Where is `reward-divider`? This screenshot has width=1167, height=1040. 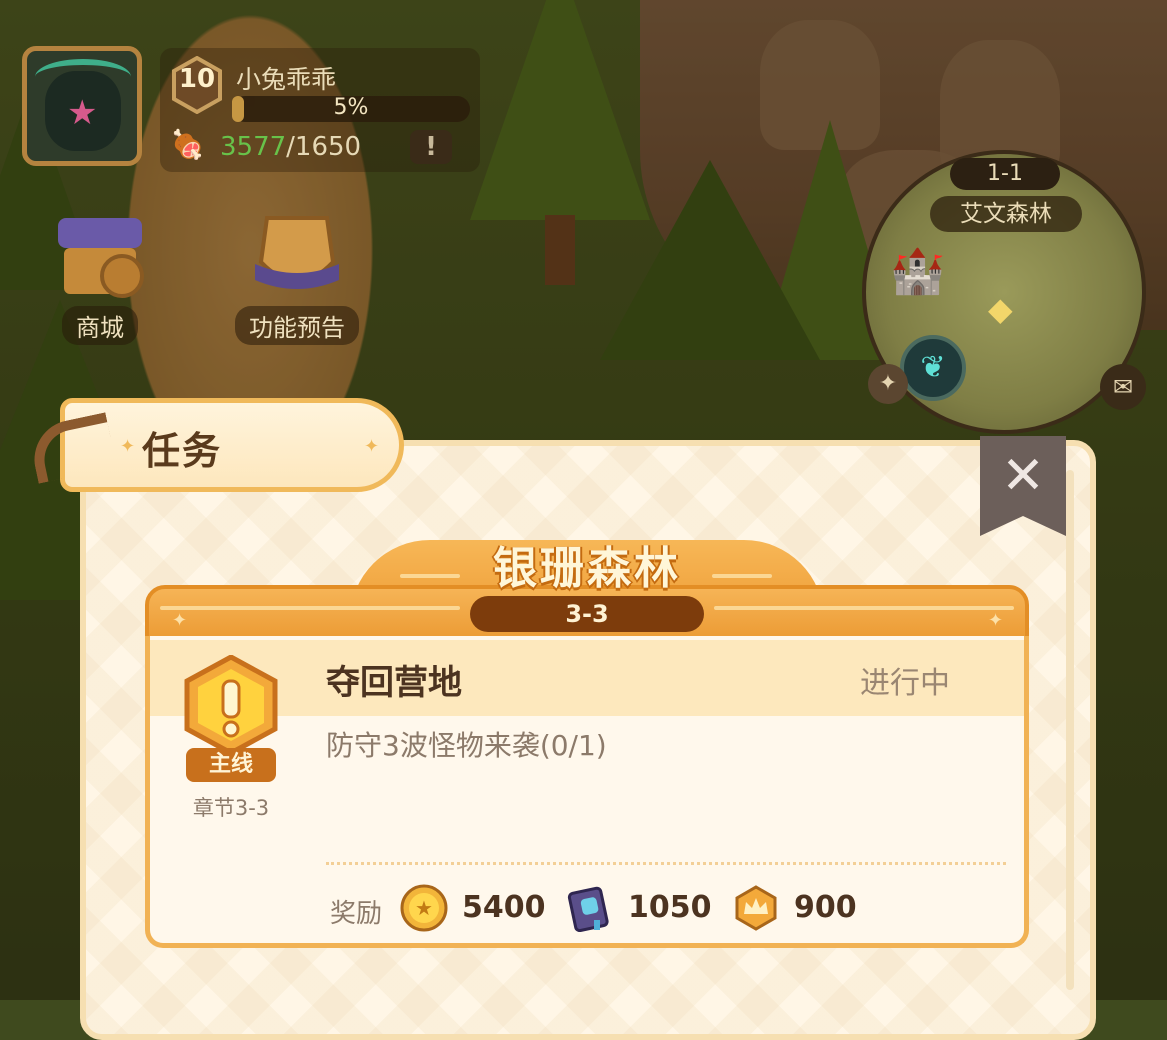 reward-divider is located at coordinates (666, 863).